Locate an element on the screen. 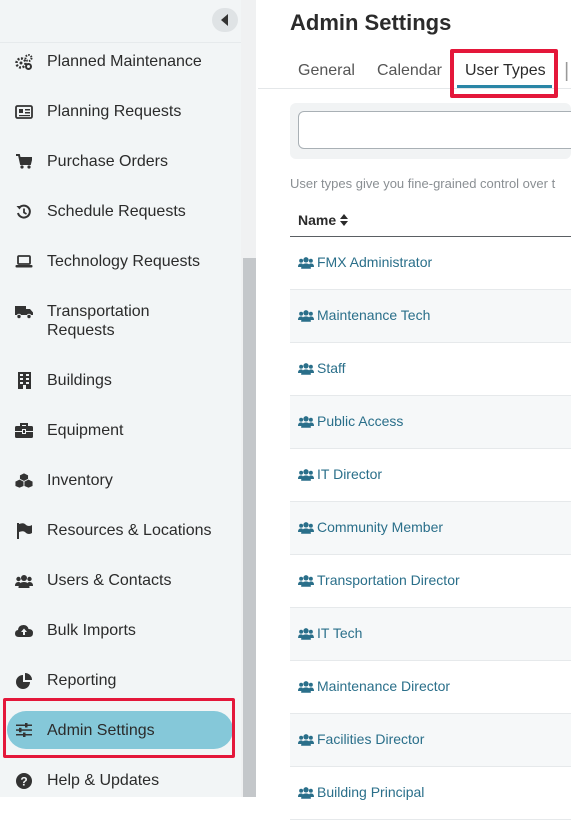  cloud-upload-icon is located at coordinates (24, 631).